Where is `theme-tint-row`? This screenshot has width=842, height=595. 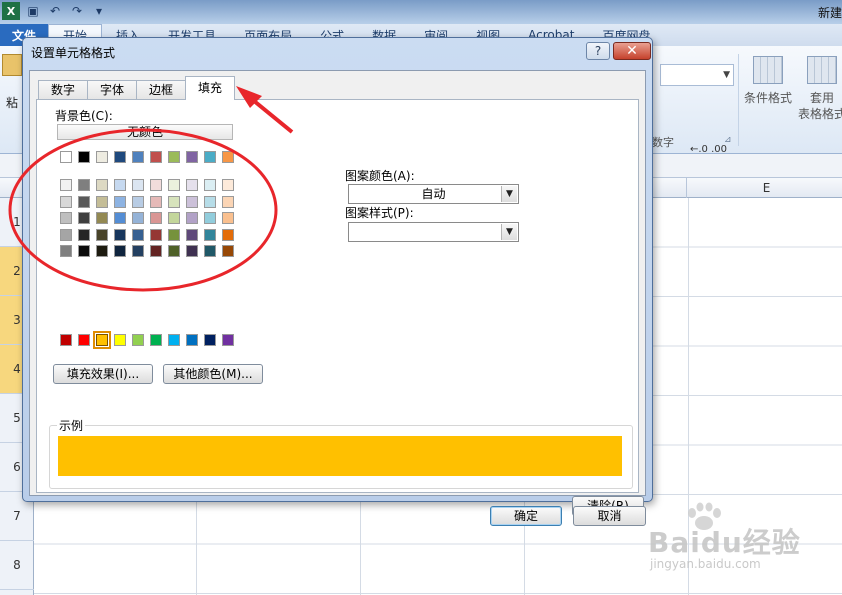 theme-tint-row is located at coordinates (147, 234).